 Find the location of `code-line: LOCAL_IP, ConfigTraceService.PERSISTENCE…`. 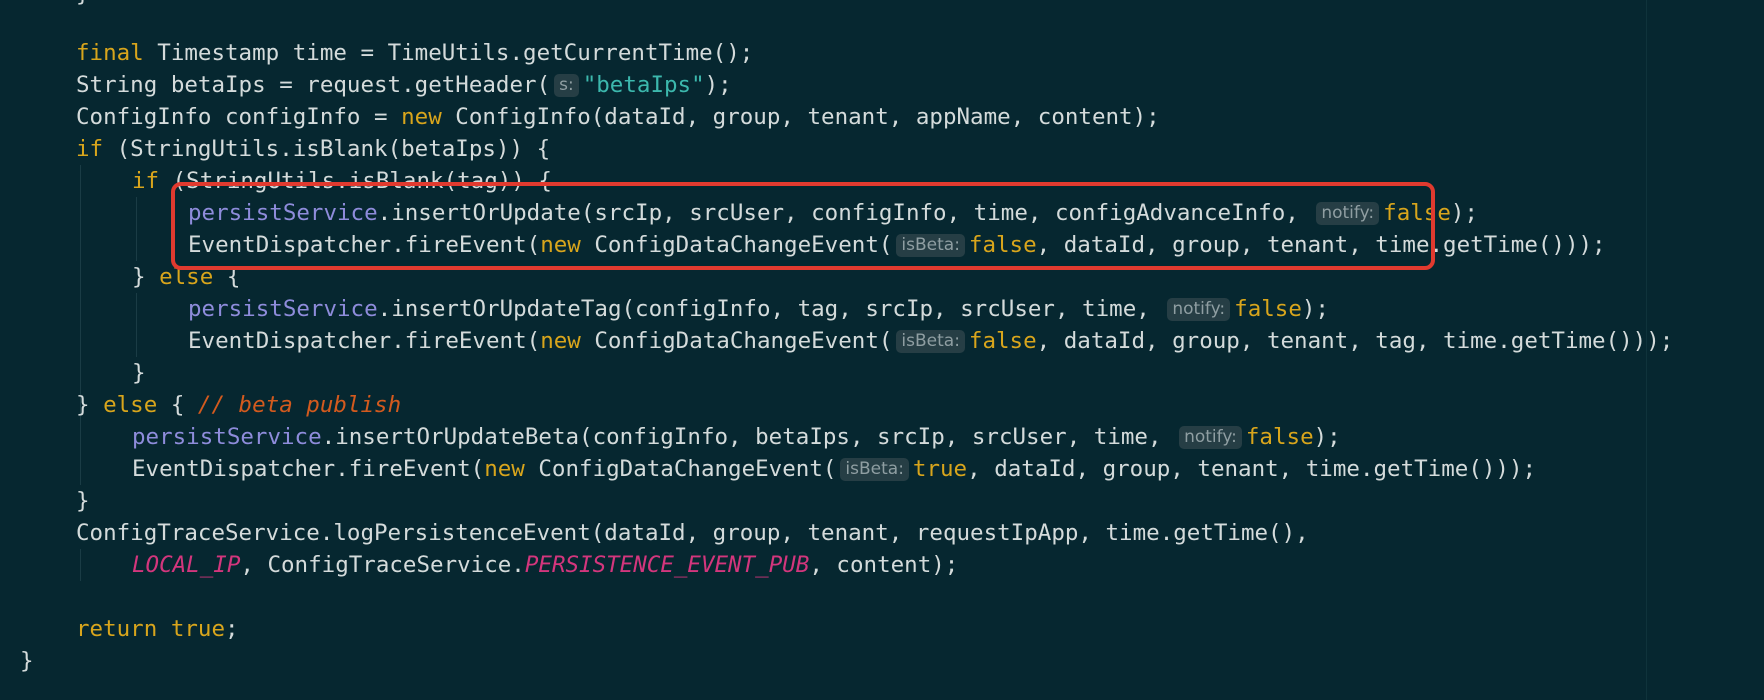

code-line: LOCAL_IP, ConfigTraceService.PERSISTENCE… is located at coordinates (545, 565).